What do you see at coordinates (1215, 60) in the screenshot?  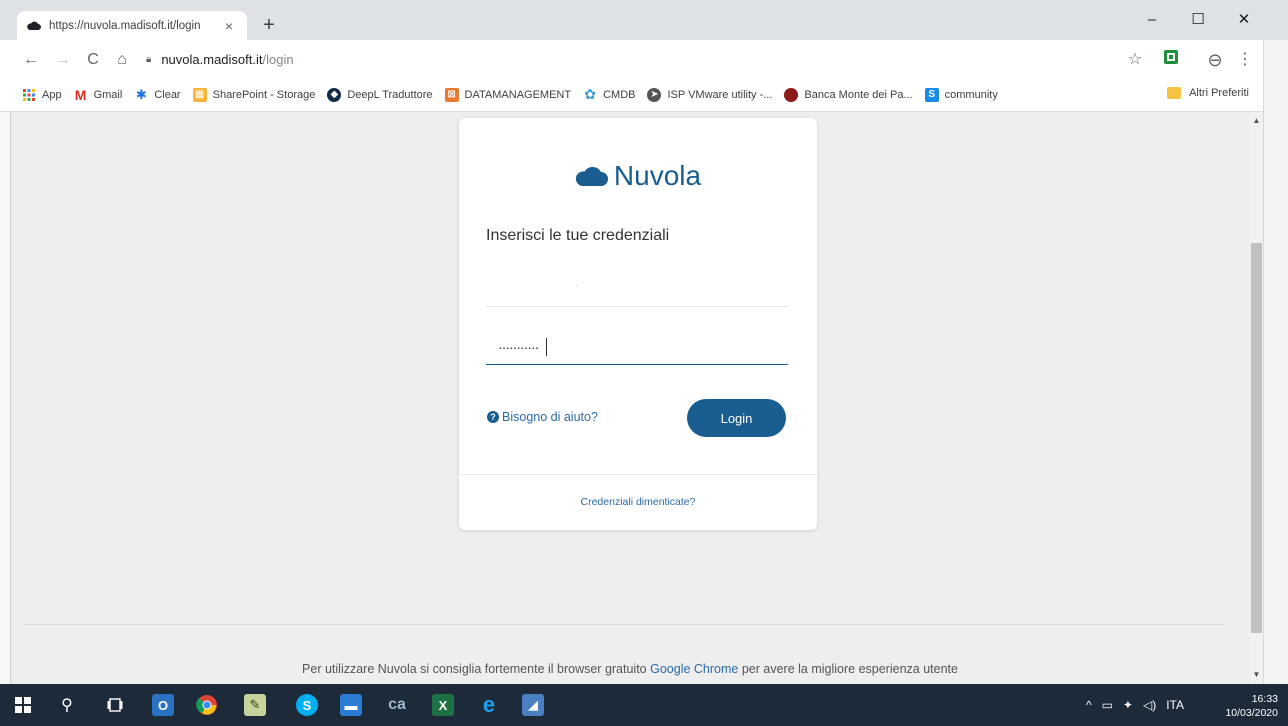 I see `profile-icon: ⊖` at bounding box center [1215, 60].